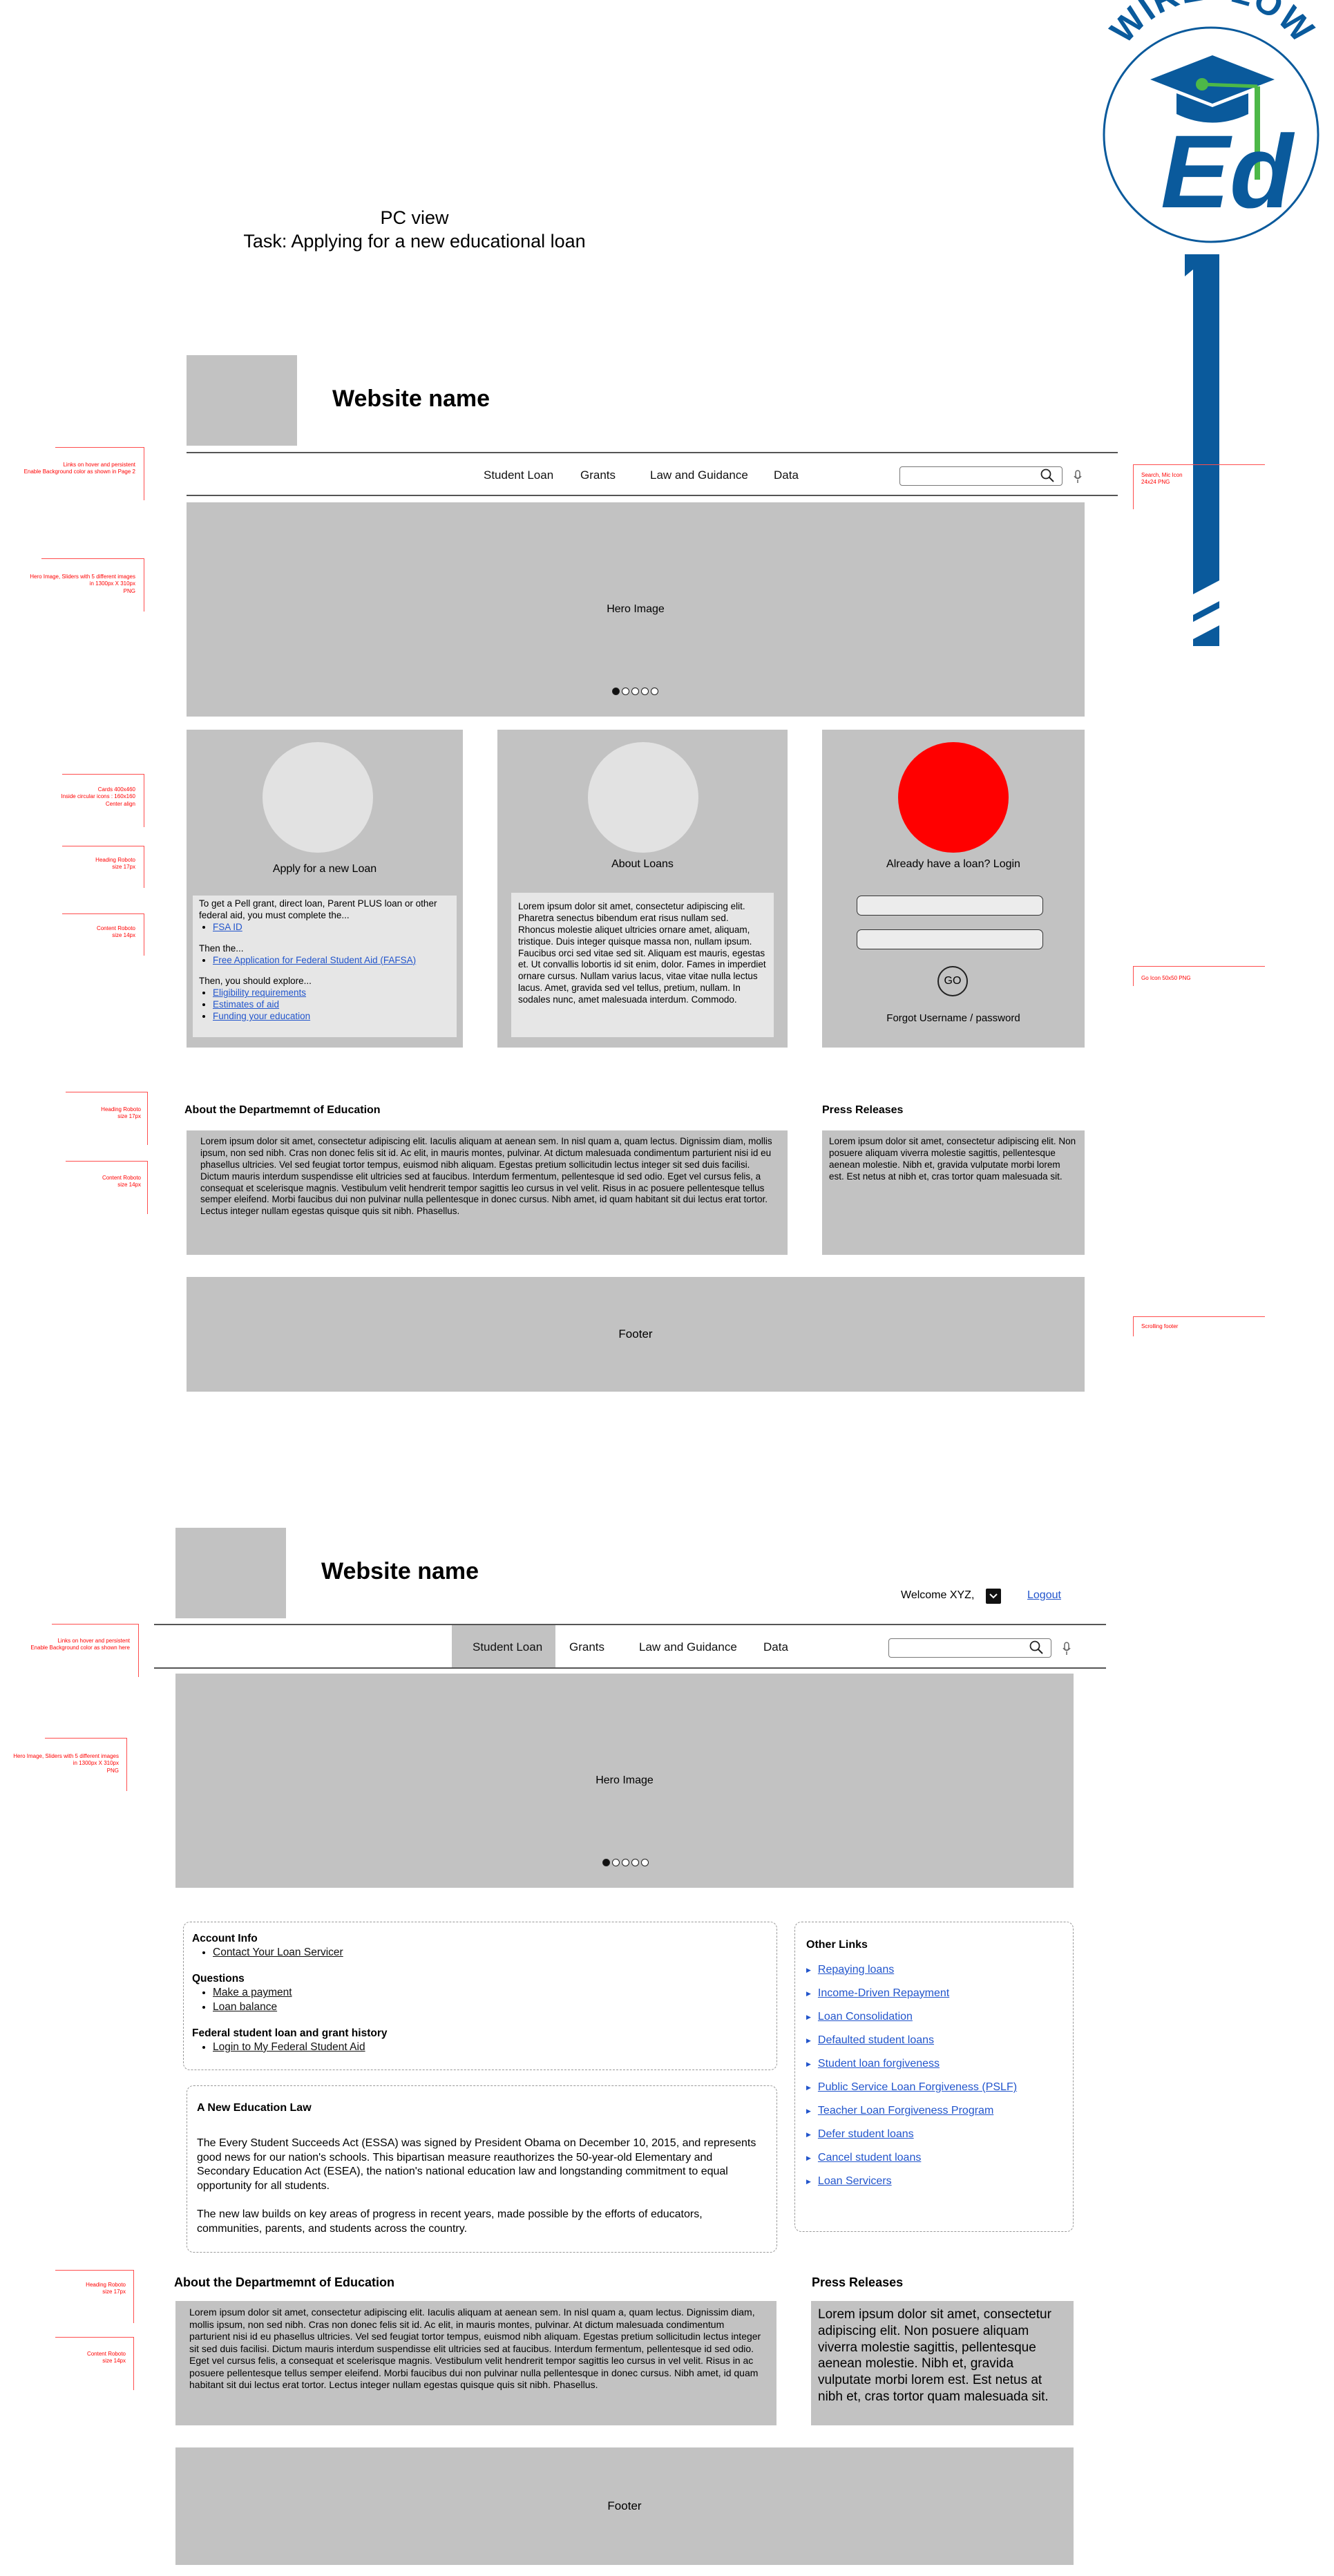  Describe the element at coordinates (879, 2064) in the screenshot. I see `other-link: Student loan forgiveness` at that location.